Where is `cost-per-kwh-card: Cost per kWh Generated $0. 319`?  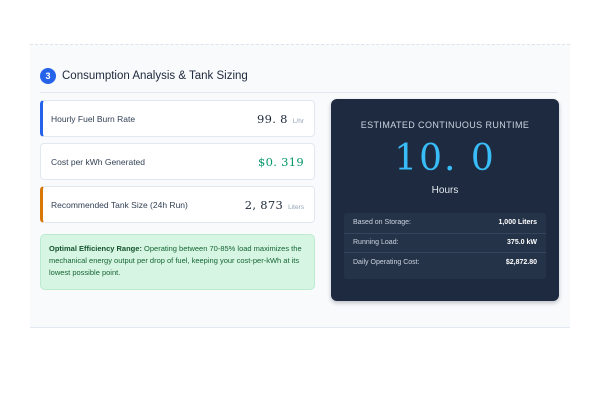
cost-per-kwh-card: Cost per kWh Generated $0. 319 is located at coordinates (177, 161).